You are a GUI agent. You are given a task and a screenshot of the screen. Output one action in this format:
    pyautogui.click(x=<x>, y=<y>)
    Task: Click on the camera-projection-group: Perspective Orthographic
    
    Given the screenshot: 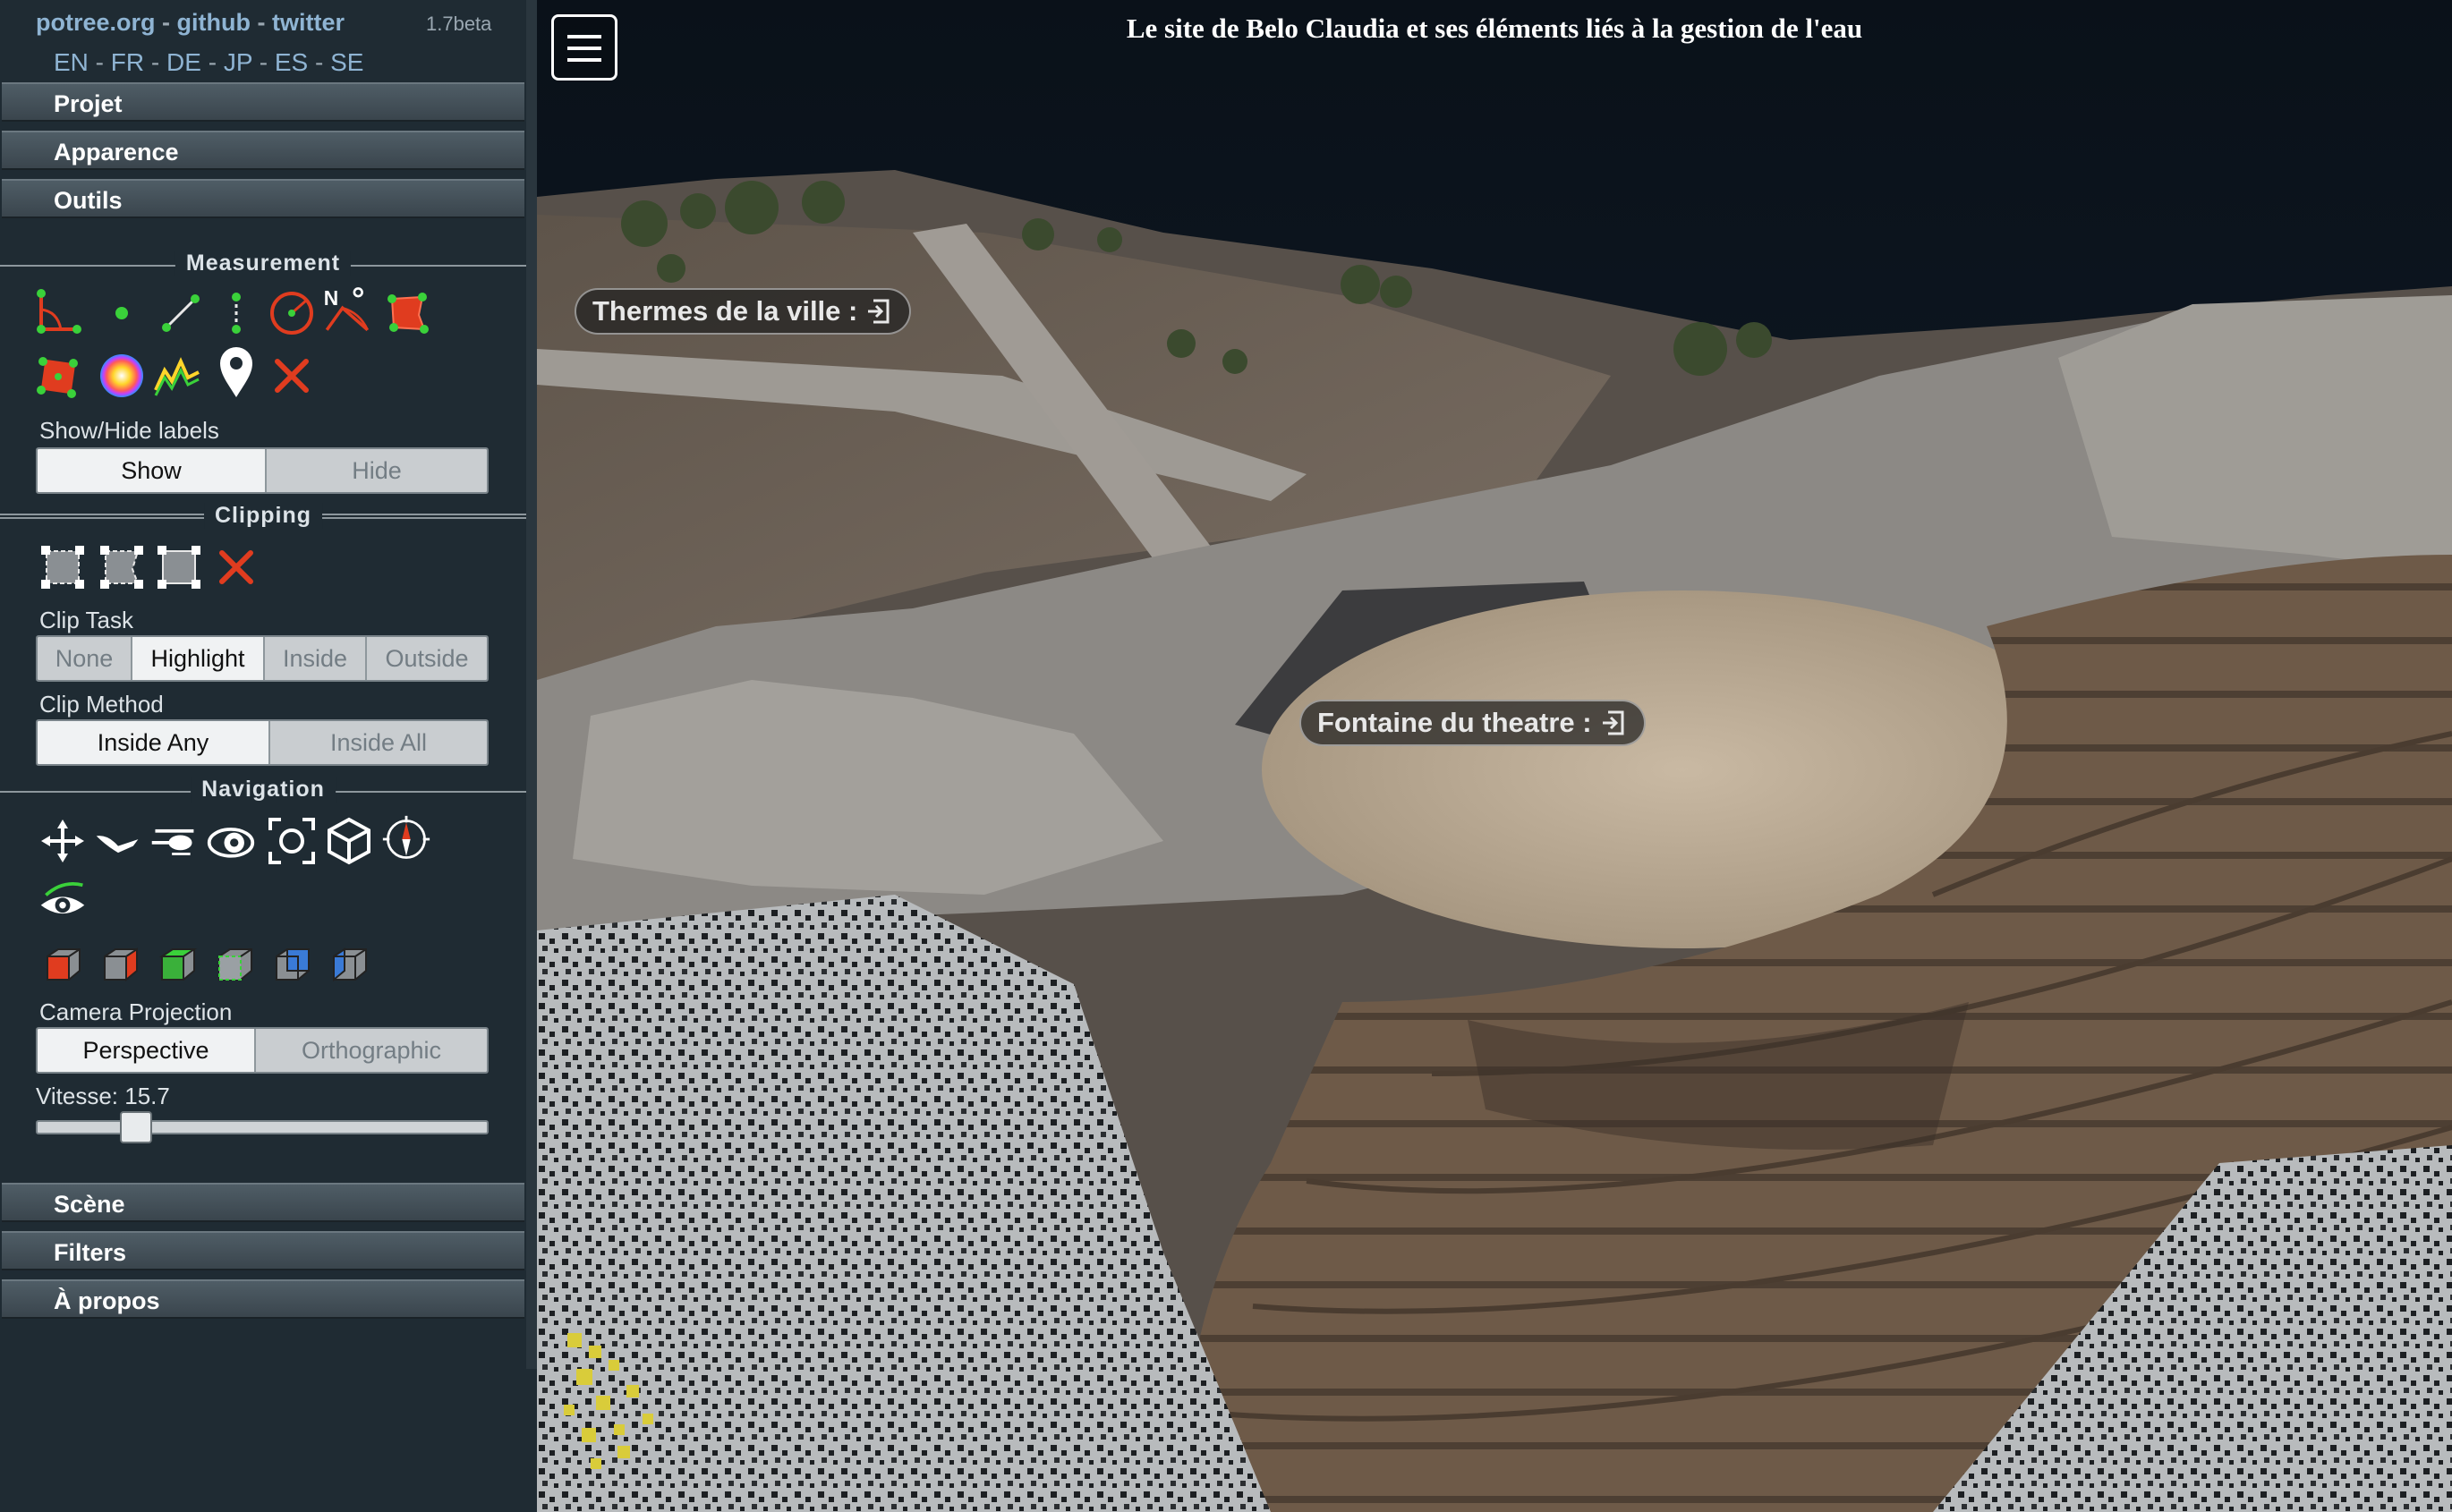 What is the action you would take?
    pyautogui.click(x=262, y=1050)
    